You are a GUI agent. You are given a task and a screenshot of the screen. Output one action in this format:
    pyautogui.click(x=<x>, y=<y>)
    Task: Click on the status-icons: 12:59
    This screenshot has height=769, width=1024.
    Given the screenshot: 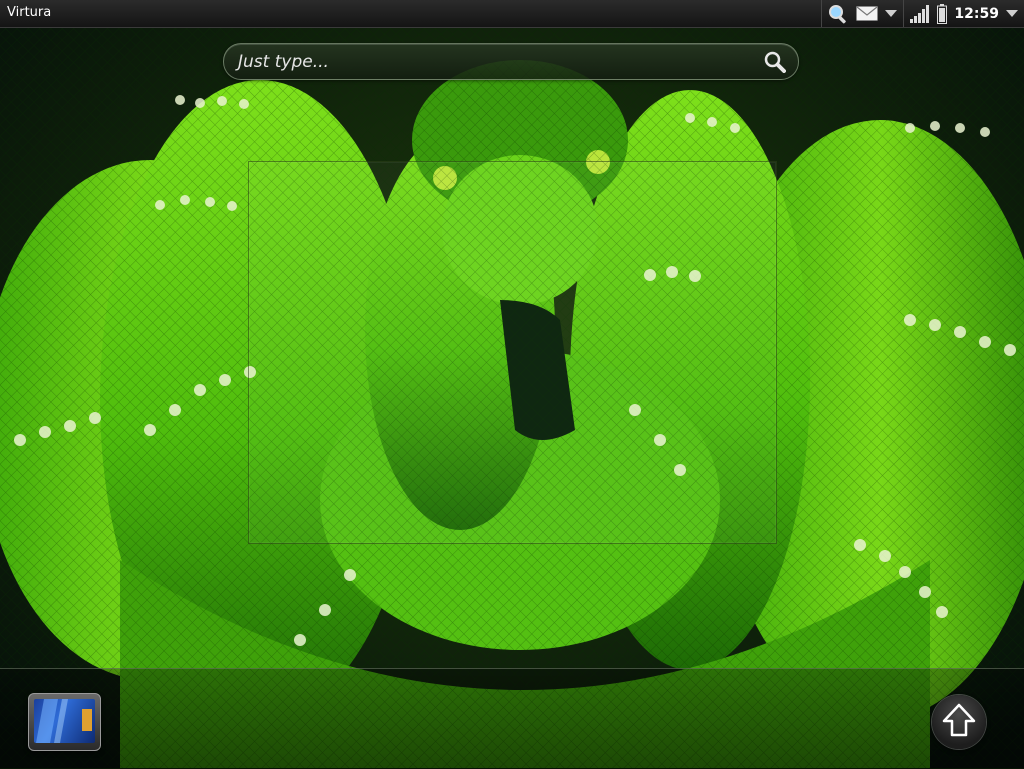 What is the action you would take?
    pyautogui.click(x=922, y=13)
    